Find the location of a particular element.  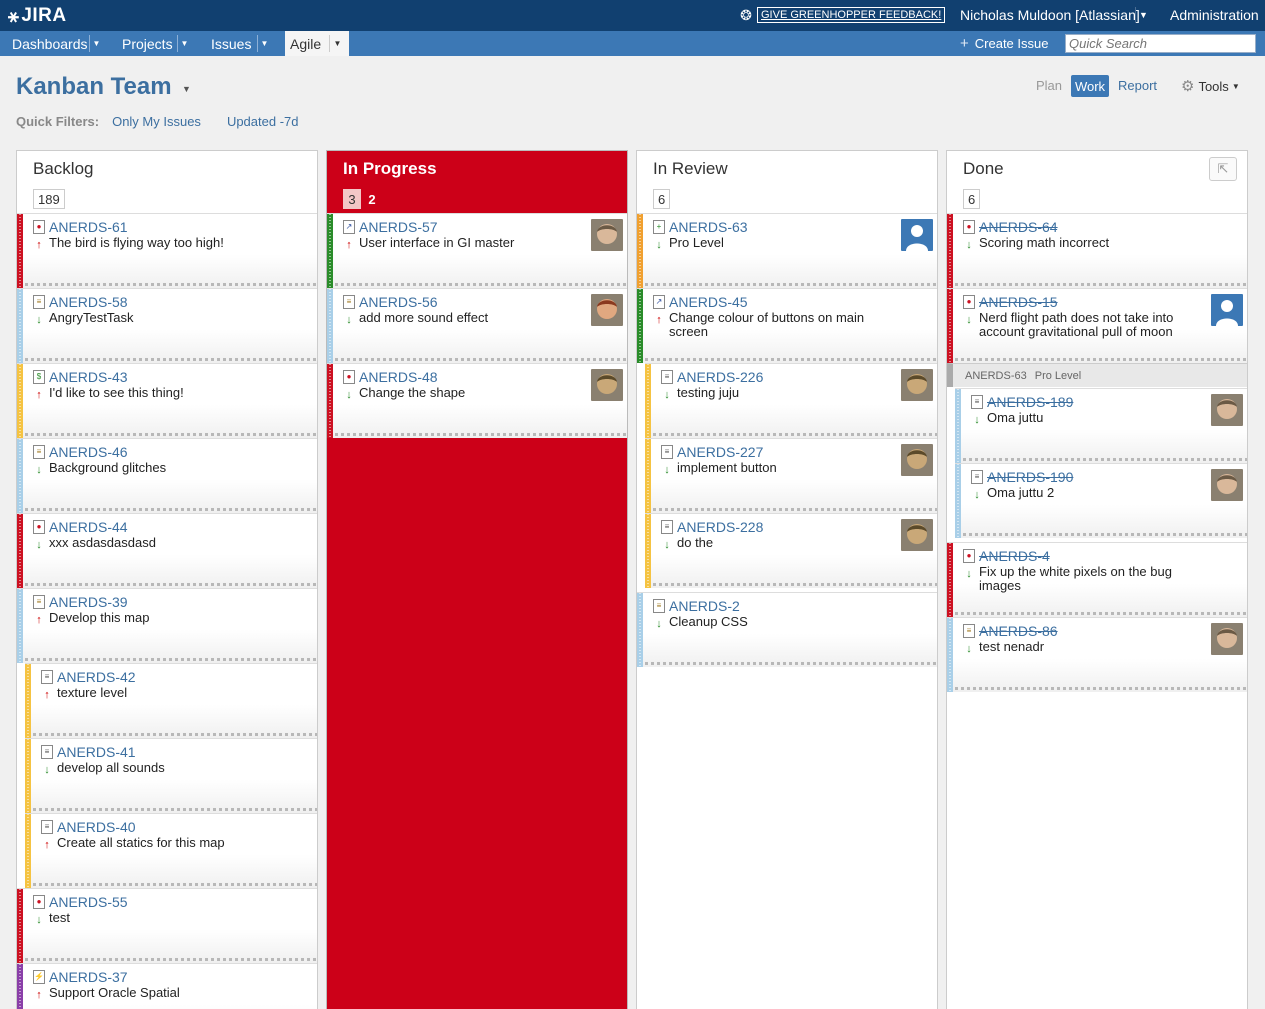

issue-card: ≡ ANERDS-227 ↓ implement button is located at coordinates (791, 475).